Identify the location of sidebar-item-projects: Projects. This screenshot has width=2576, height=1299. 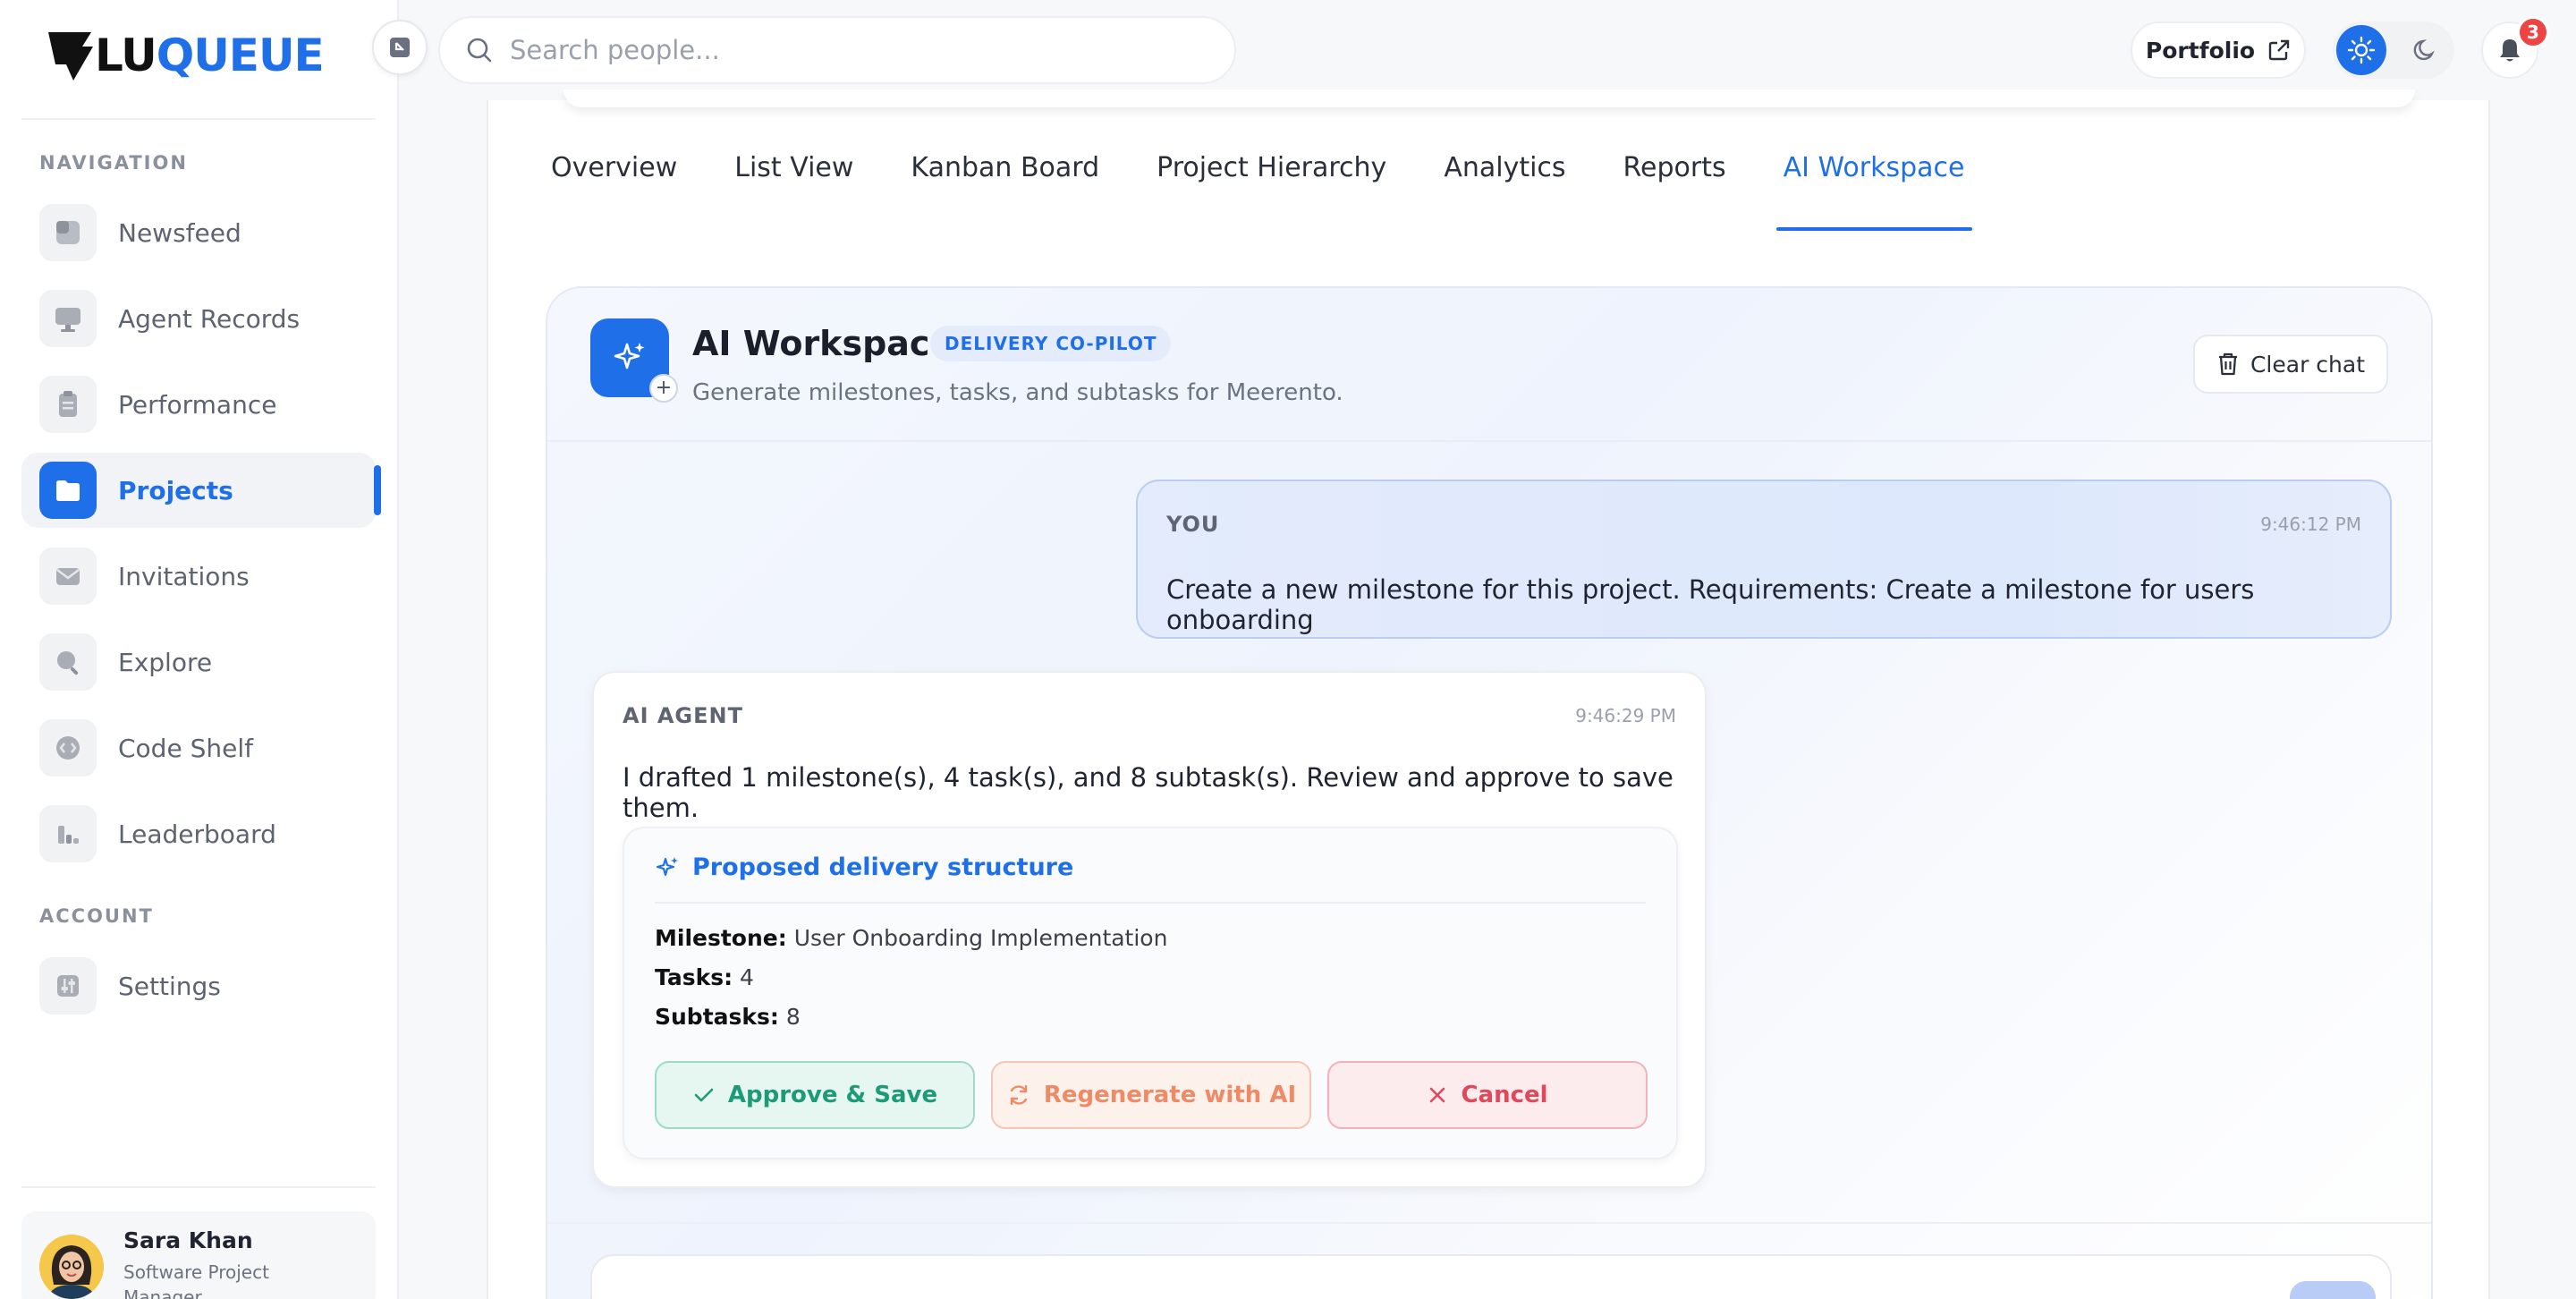
(201, 490).